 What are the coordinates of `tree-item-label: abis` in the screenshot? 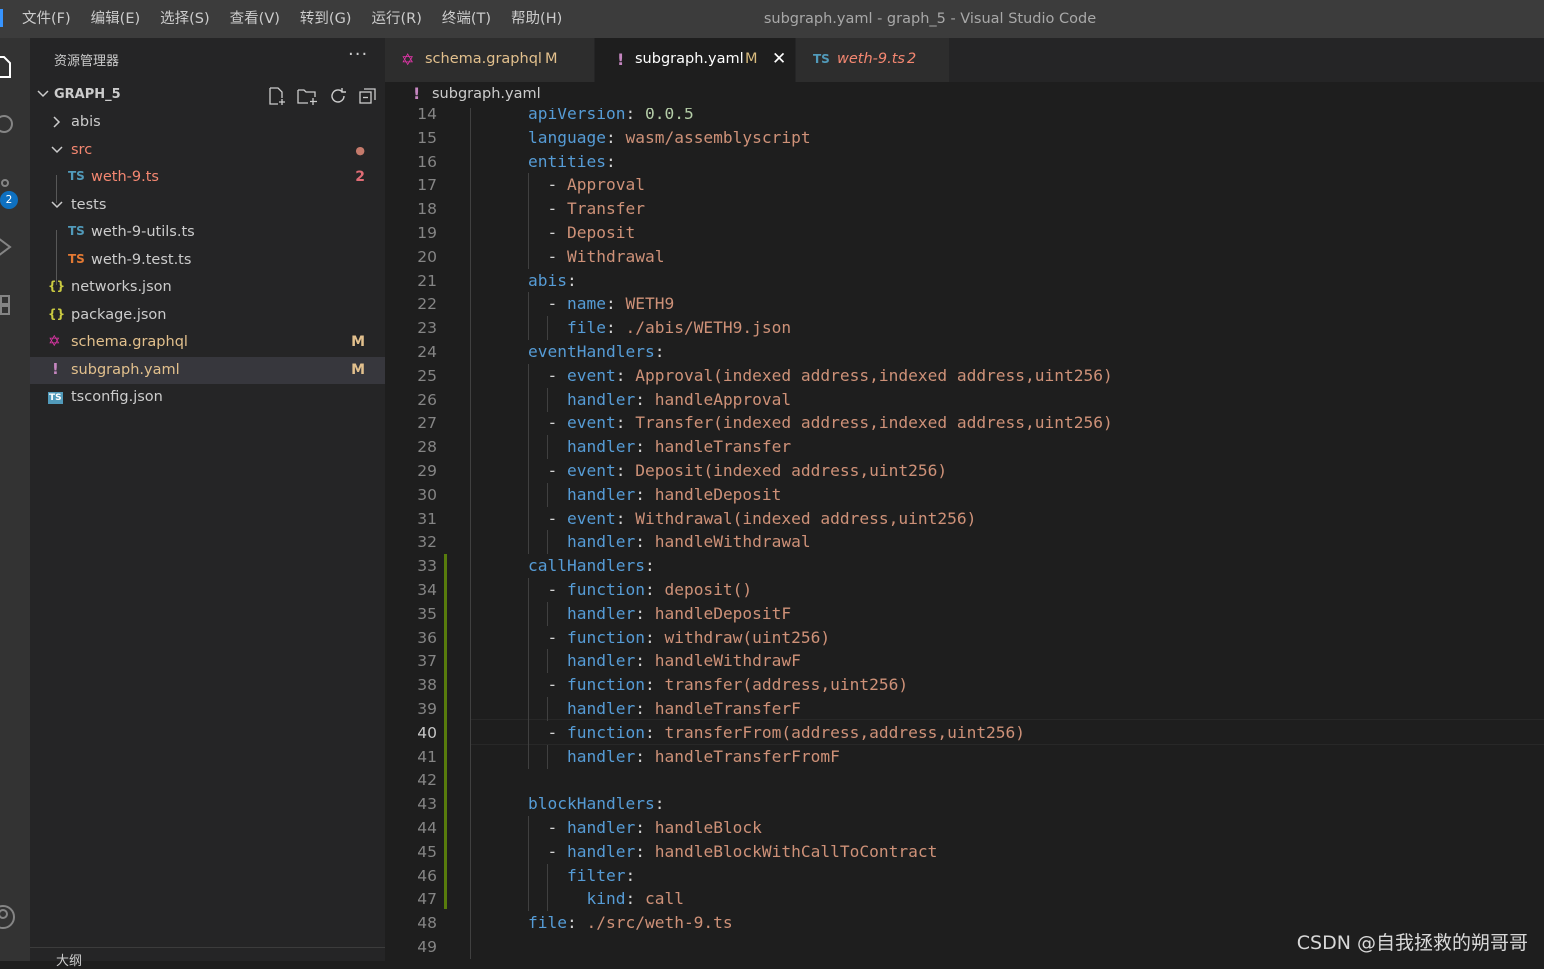 It's located at (86, 122).